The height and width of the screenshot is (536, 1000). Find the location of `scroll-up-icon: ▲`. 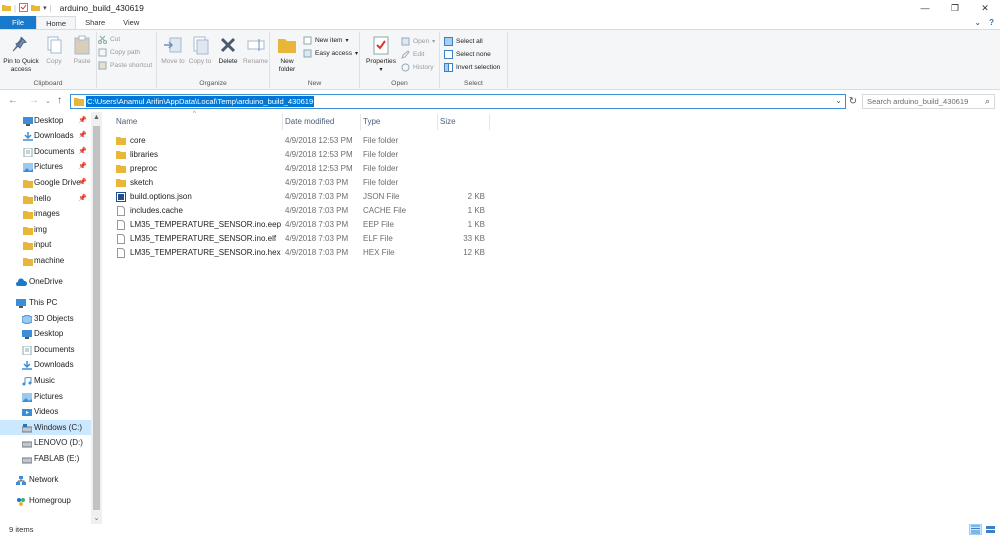

scroll-up-icon: ▲ is located at coordinates (96, 117).